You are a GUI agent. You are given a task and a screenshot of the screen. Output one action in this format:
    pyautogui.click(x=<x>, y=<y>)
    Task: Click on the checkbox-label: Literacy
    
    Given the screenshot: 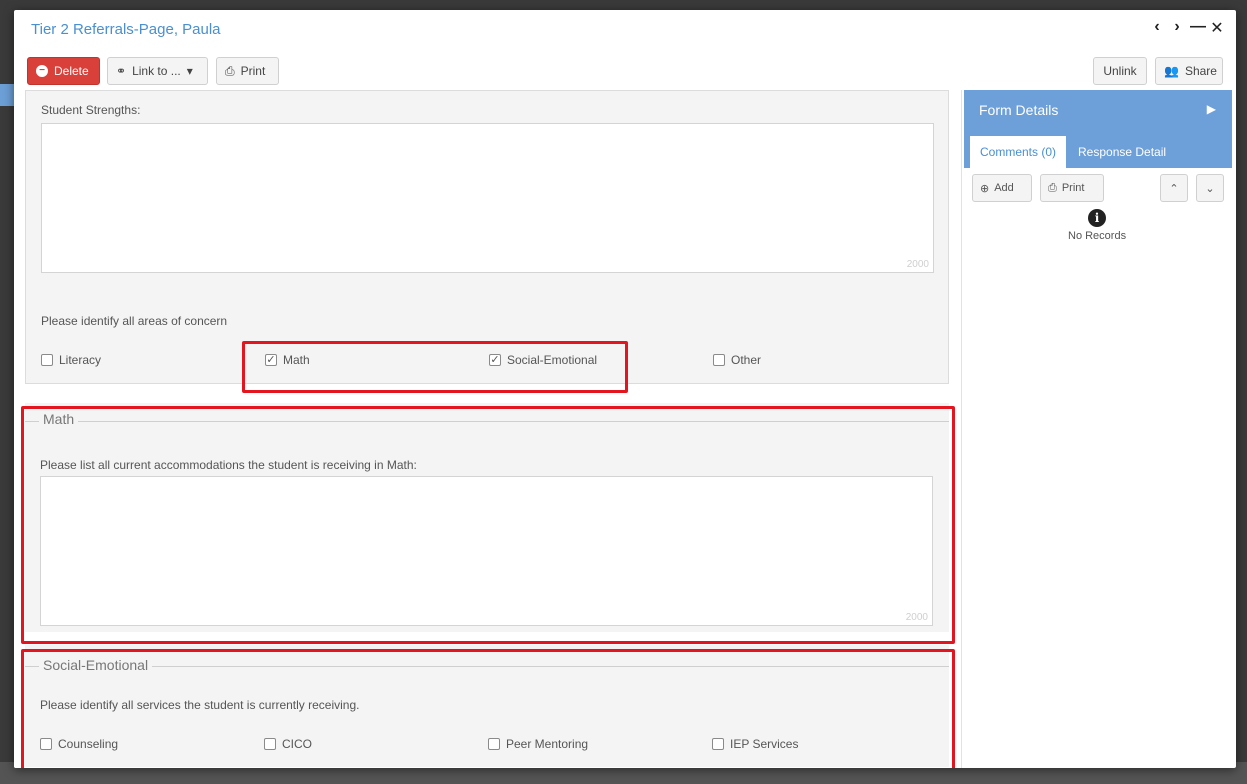 What is the action you would take?
    pyautogui.click(x=80, y=360)
    